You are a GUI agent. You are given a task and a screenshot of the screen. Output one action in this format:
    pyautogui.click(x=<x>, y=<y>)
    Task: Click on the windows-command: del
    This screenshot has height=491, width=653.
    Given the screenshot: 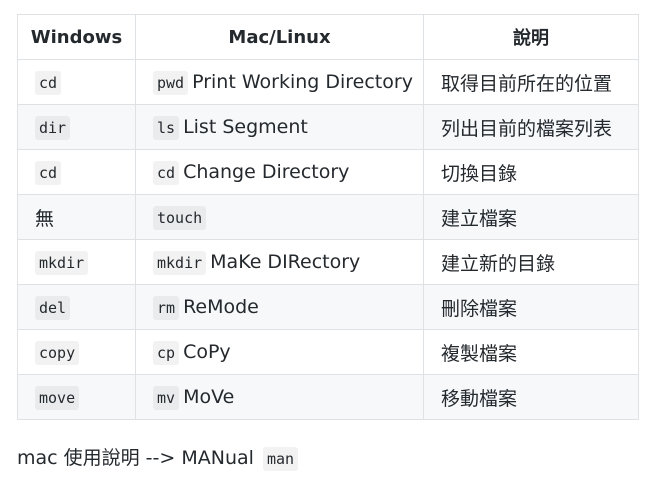 What is the action you would take?
    pyautogui.click(x=53, y=308)
    